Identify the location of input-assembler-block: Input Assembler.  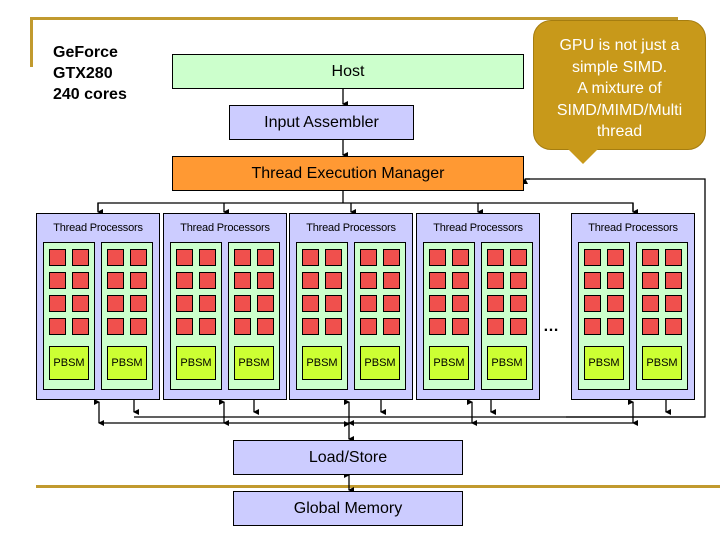
(321, 122).